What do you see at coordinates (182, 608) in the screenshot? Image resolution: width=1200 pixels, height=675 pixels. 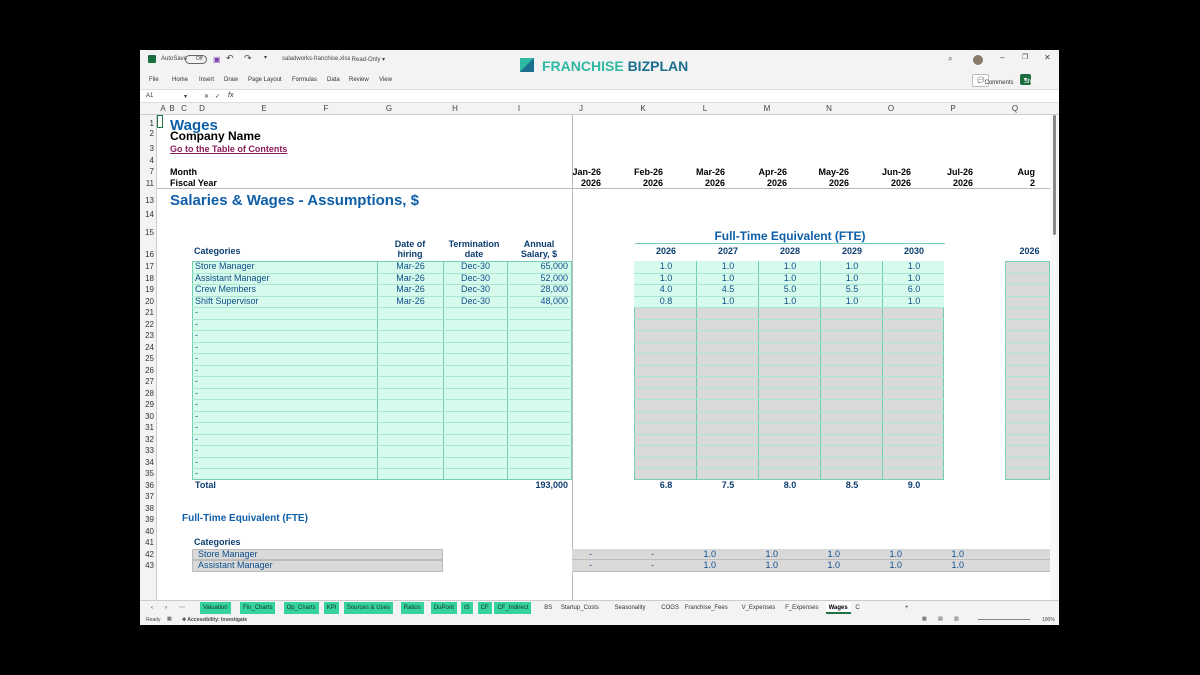 I see `tab-more-icon: ⋯` at bounding box center [182, 608].